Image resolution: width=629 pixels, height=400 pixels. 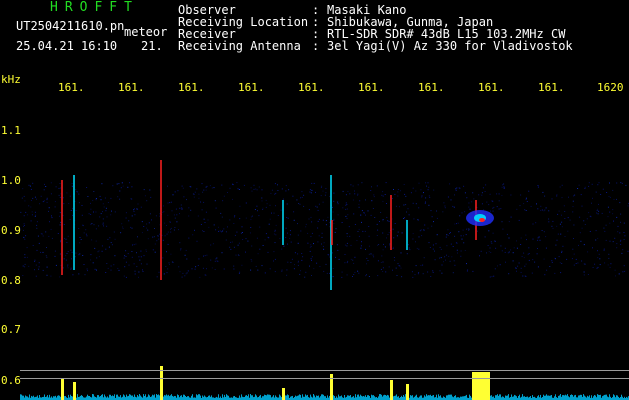 What do you see at coordinates (491, 87) in the screenshot?
I see `x-tick-8: 161.` at bounding box center [491, 87].